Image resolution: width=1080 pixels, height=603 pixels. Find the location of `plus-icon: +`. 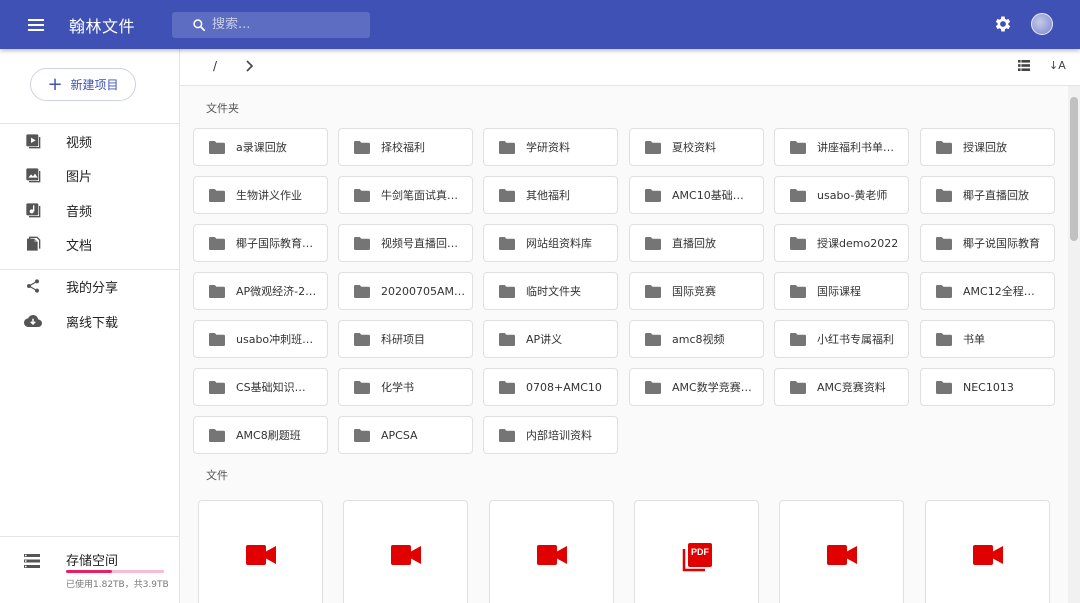

plus-icon: + is located at coordinates (55, 84).